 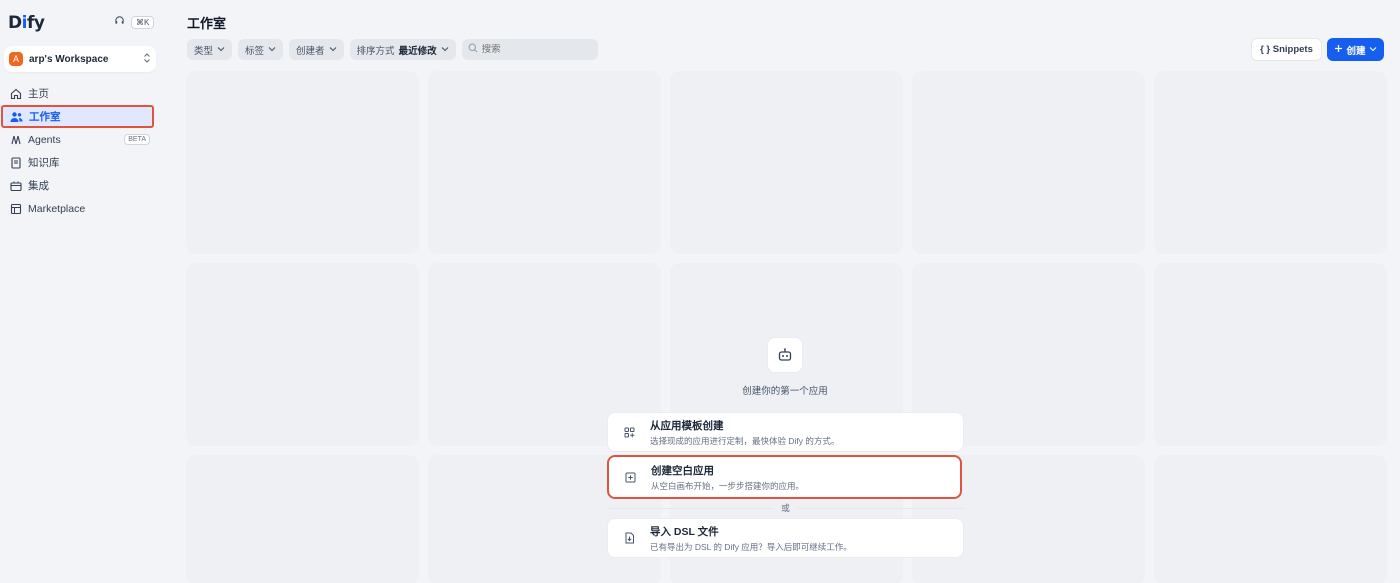 I want to click on page-title: 工作室, so click(x=207, y=23).